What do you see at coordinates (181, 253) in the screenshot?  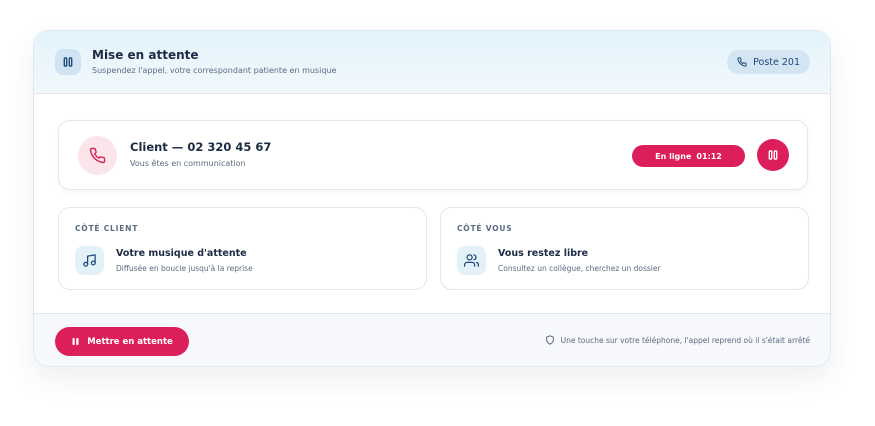 I see `panel-title: Votre musique d'attente` at bounding box center [181, 253].